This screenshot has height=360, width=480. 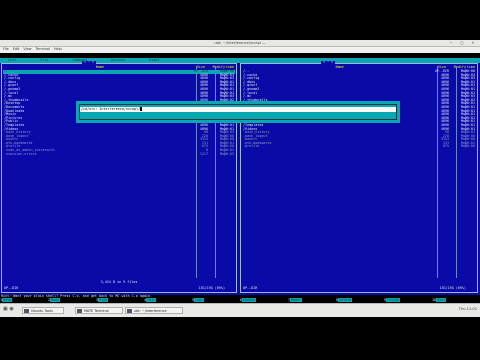 I want to click on taskbar-item-label: MATE Terminal, so click(x=96, y=311).